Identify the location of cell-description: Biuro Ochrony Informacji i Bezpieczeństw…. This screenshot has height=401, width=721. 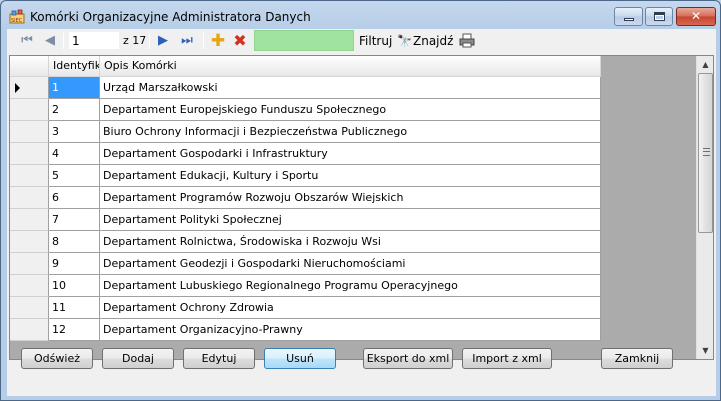
(350, 132).